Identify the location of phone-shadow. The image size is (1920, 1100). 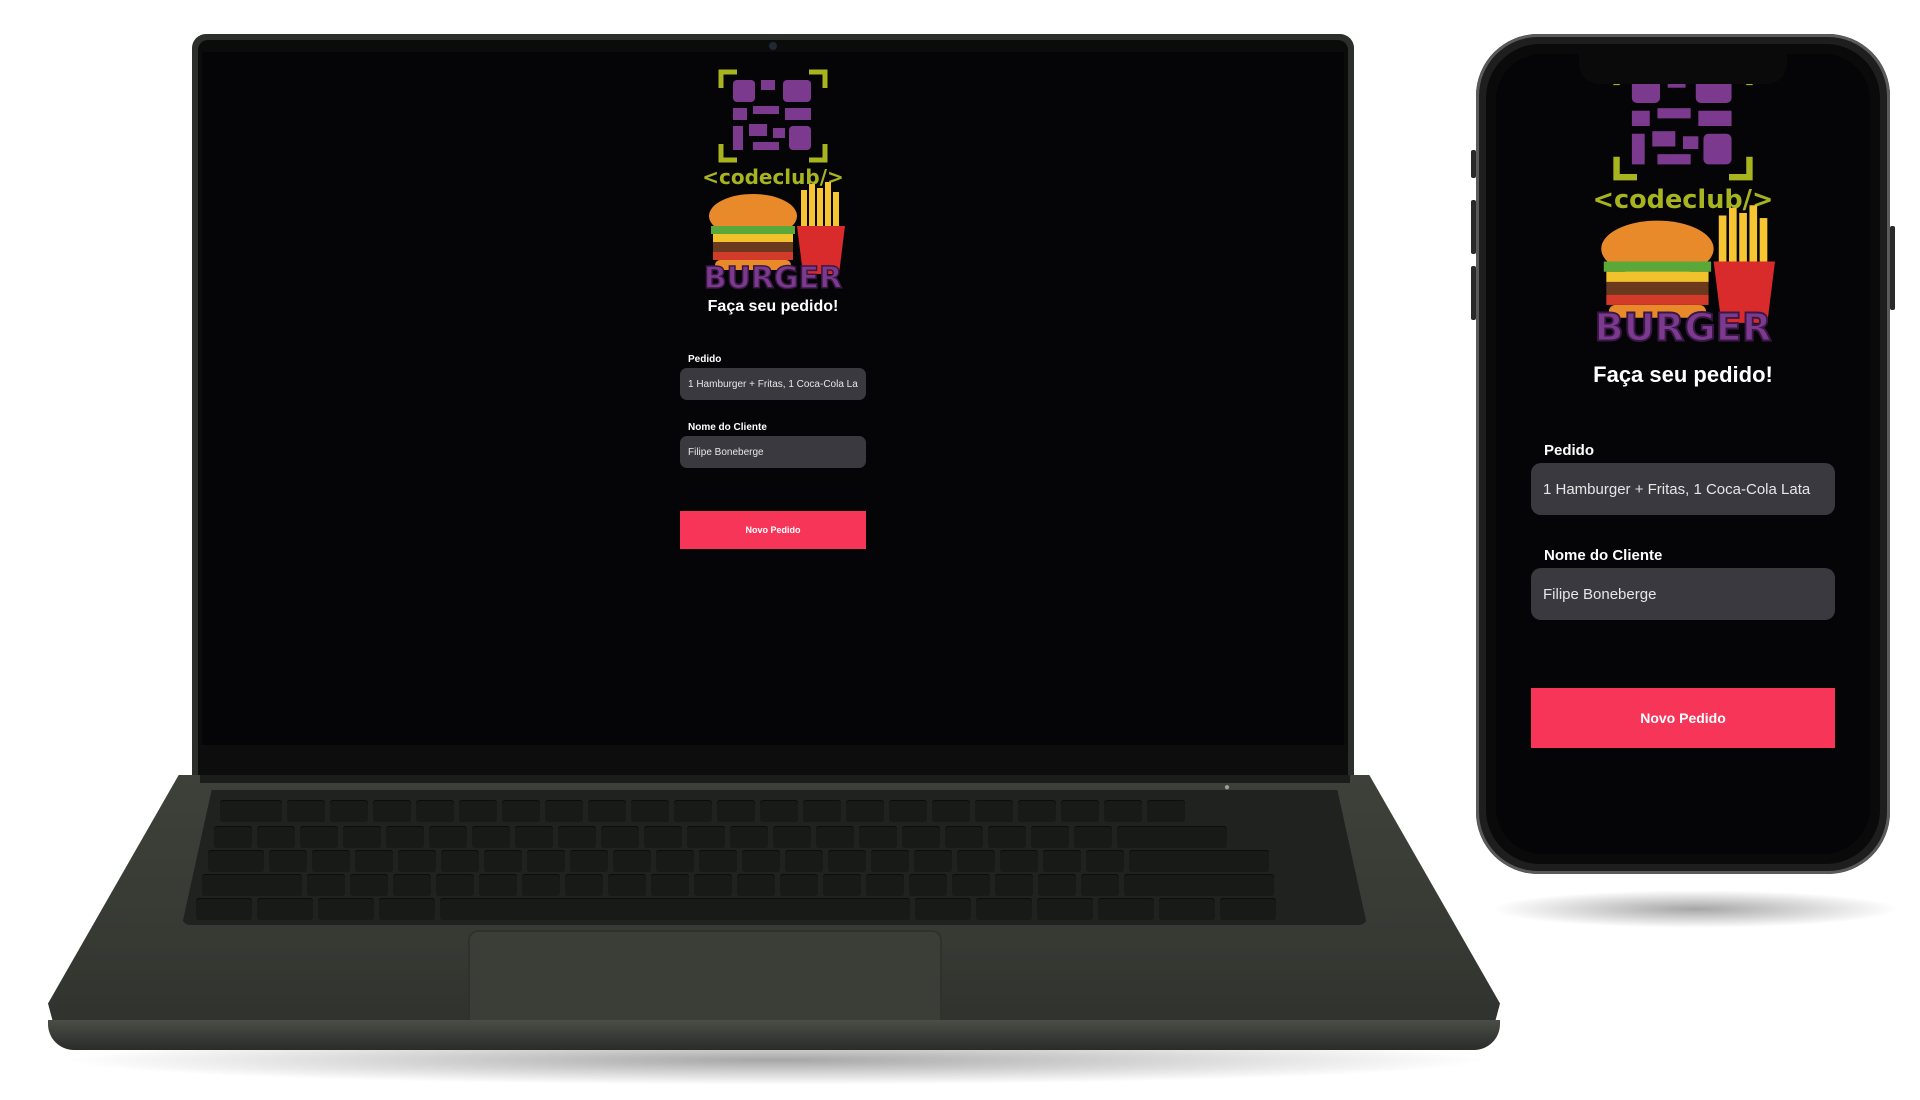
(1695, 909).